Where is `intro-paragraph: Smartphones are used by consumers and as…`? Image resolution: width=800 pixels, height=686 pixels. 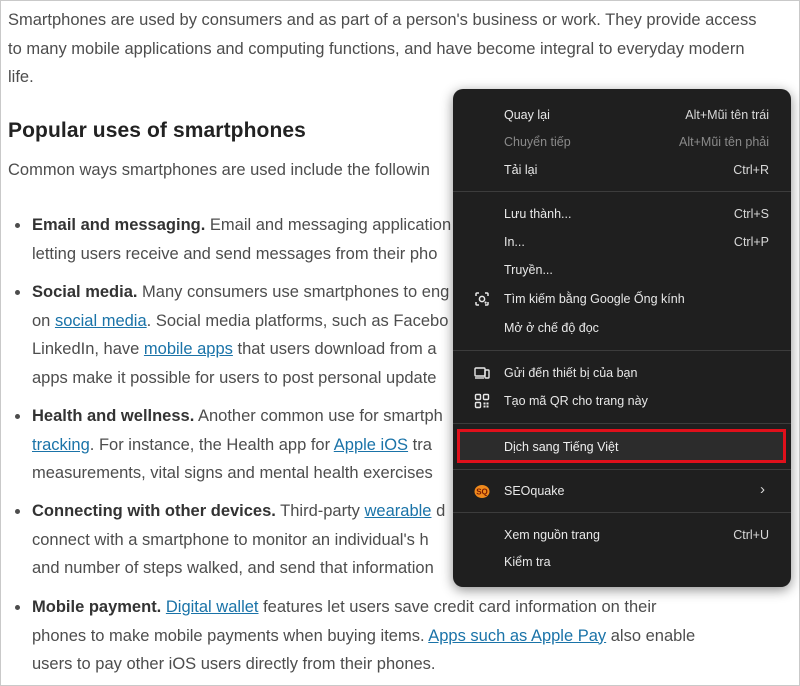
intro-paragraph: Smartphones are used by consumers and as… is located at coordinates (382, 48).